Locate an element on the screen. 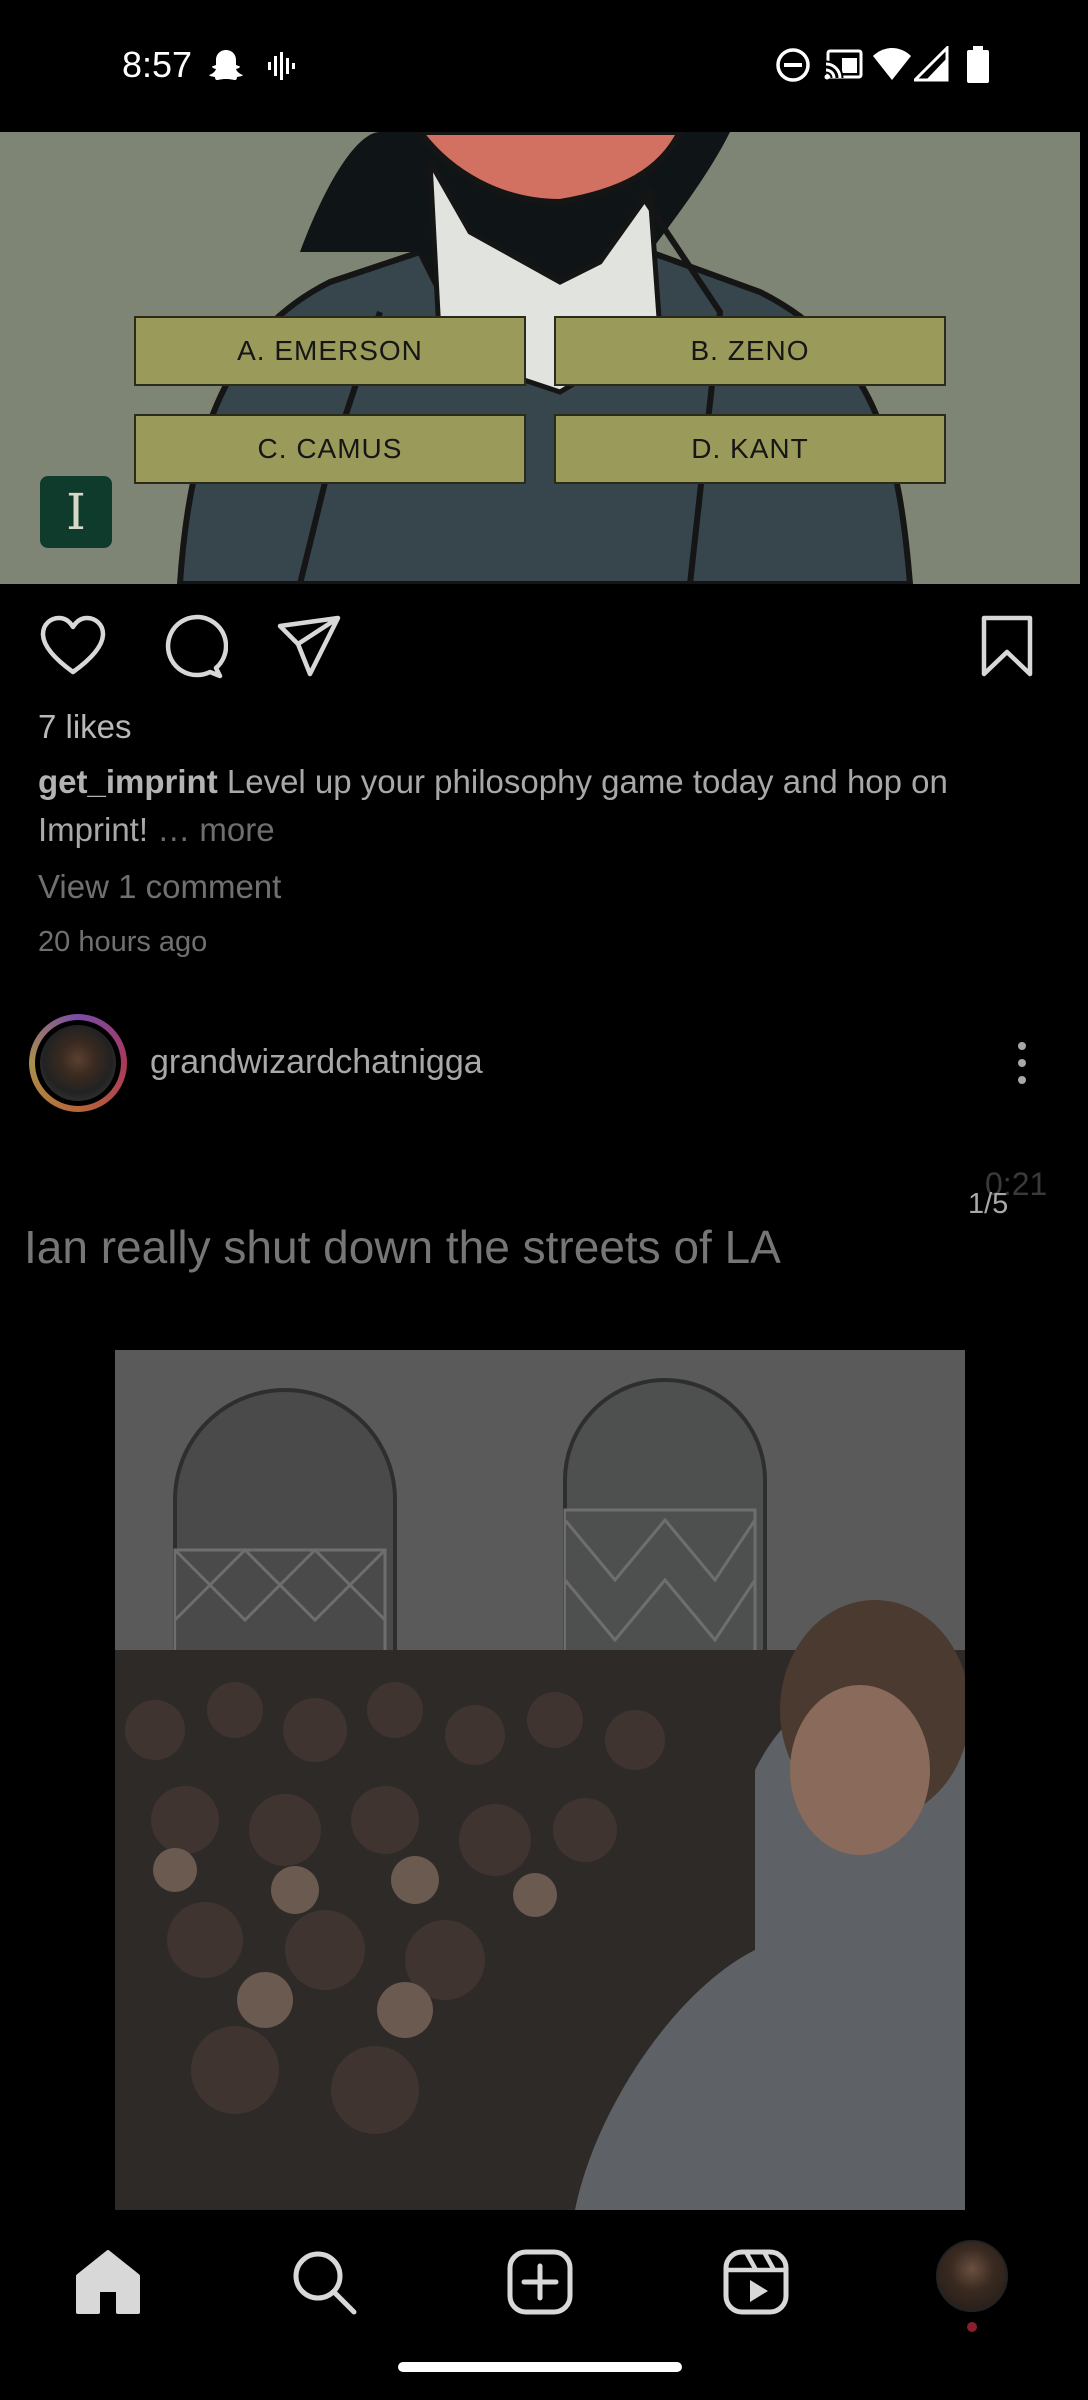 This screenshot has height=2400, width=1088. notification-dot is located at coordinates (972, 2327).